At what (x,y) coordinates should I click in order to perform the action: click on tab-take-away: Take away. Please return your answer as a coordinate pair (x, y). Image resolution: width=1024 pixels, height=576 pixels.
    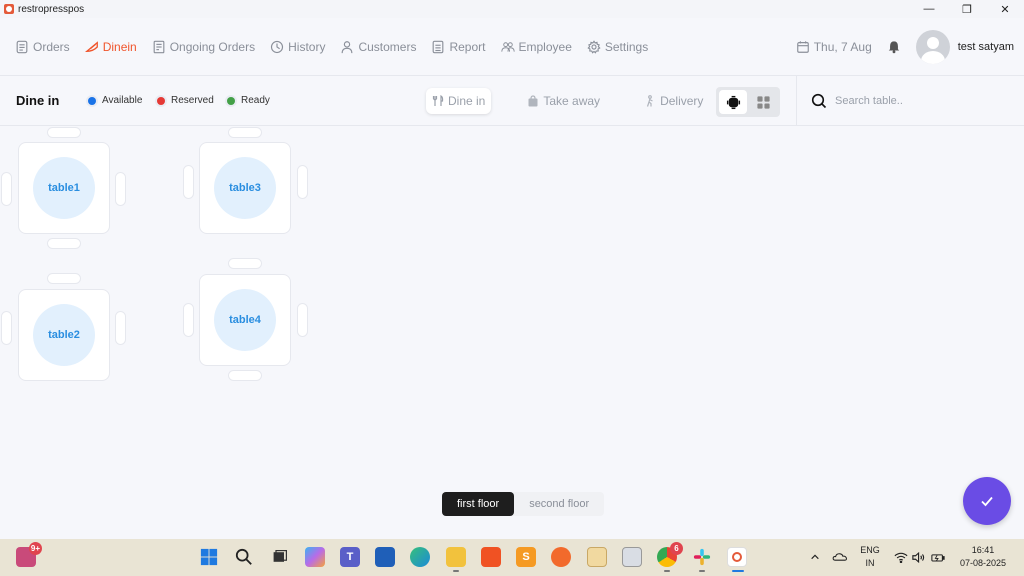
    Looking at the image, I should click on (563, 101).